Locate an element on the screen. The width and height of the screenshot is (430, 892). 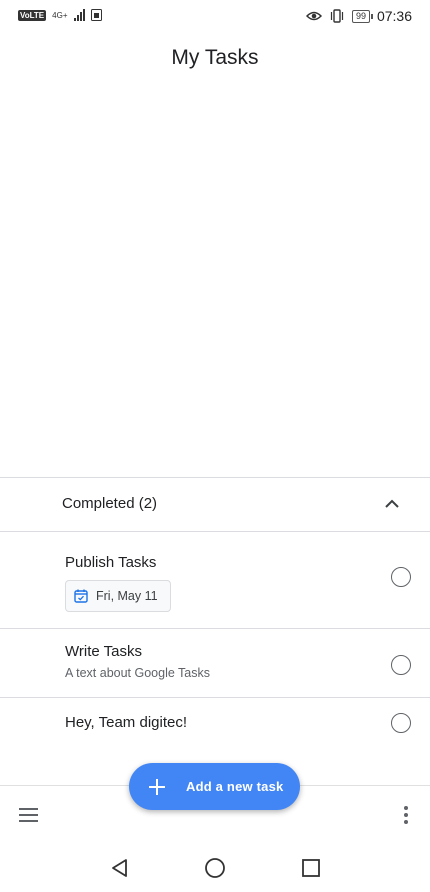
task-title: Hey, Team digitec! is located at coordinates (126, 722).